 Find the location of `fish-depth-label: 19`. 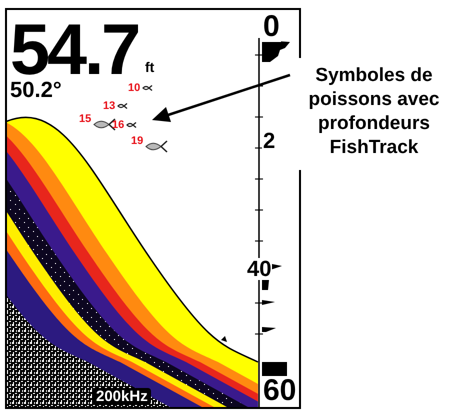

fish-depth-label: 19 is located at coordinates (137, 141).